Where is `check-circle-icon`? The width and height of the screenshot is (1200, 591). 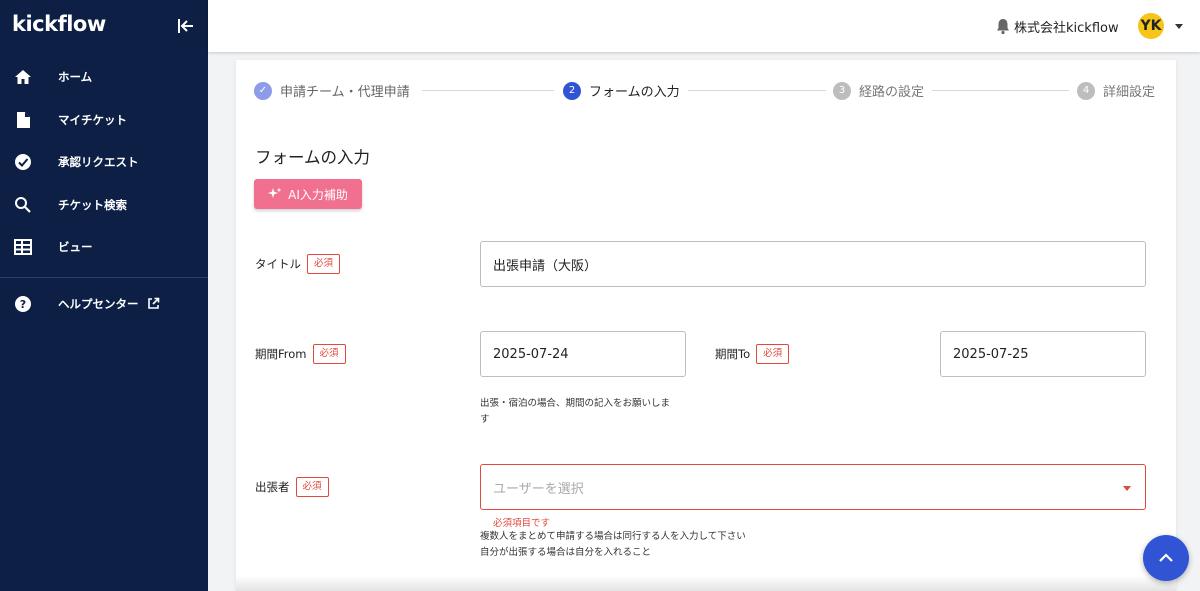 check-circle-icon is located at coordinates (23, 162).